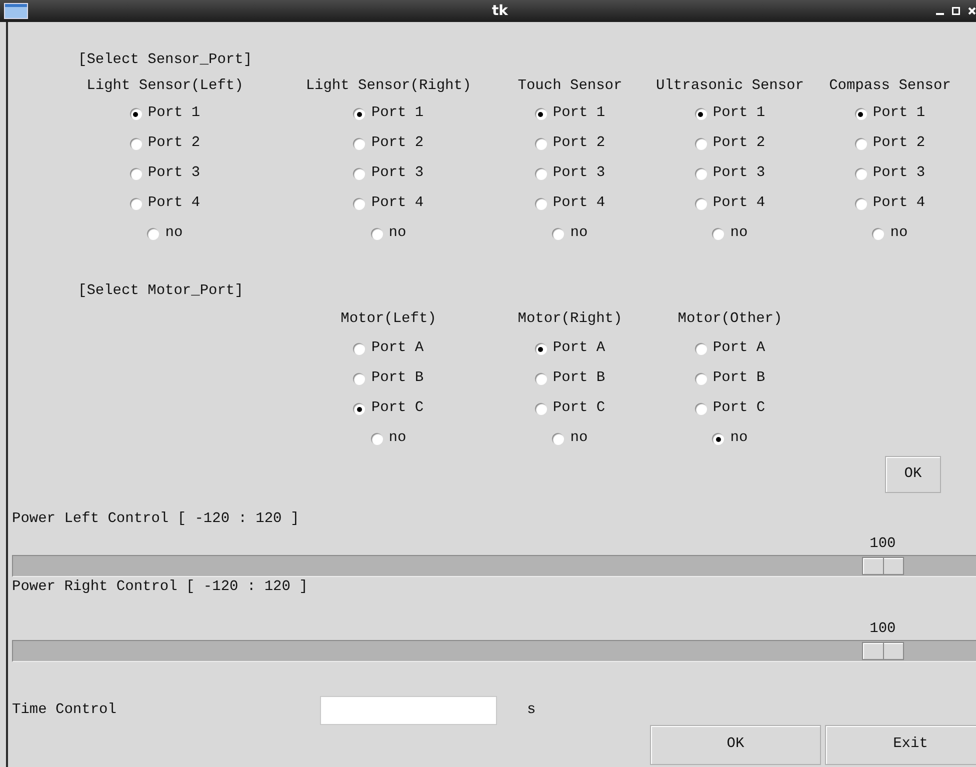  Describe the element at coordinates (900, 745) in the screenshot. I see `exit-button: Exit` at that location.